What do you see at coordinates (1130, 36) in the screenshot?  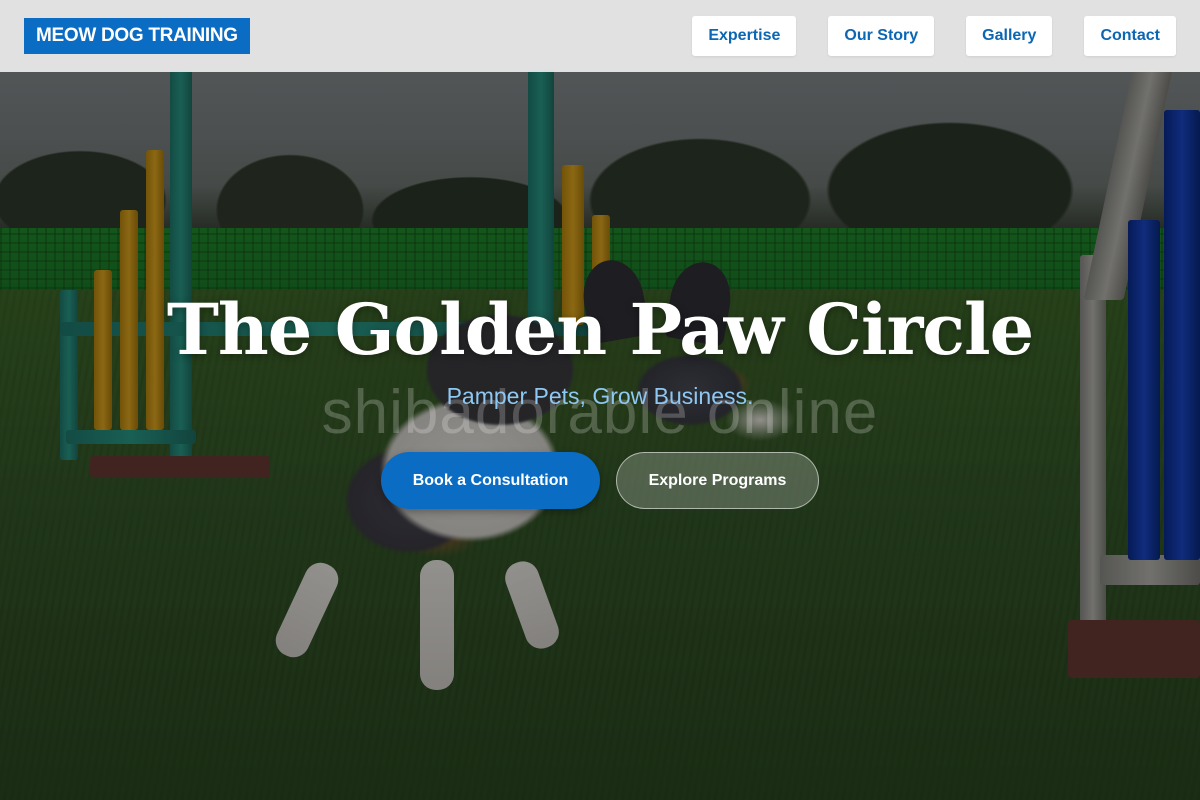 I see `nav-contact: Contact` at bounding box center [1130, 36].